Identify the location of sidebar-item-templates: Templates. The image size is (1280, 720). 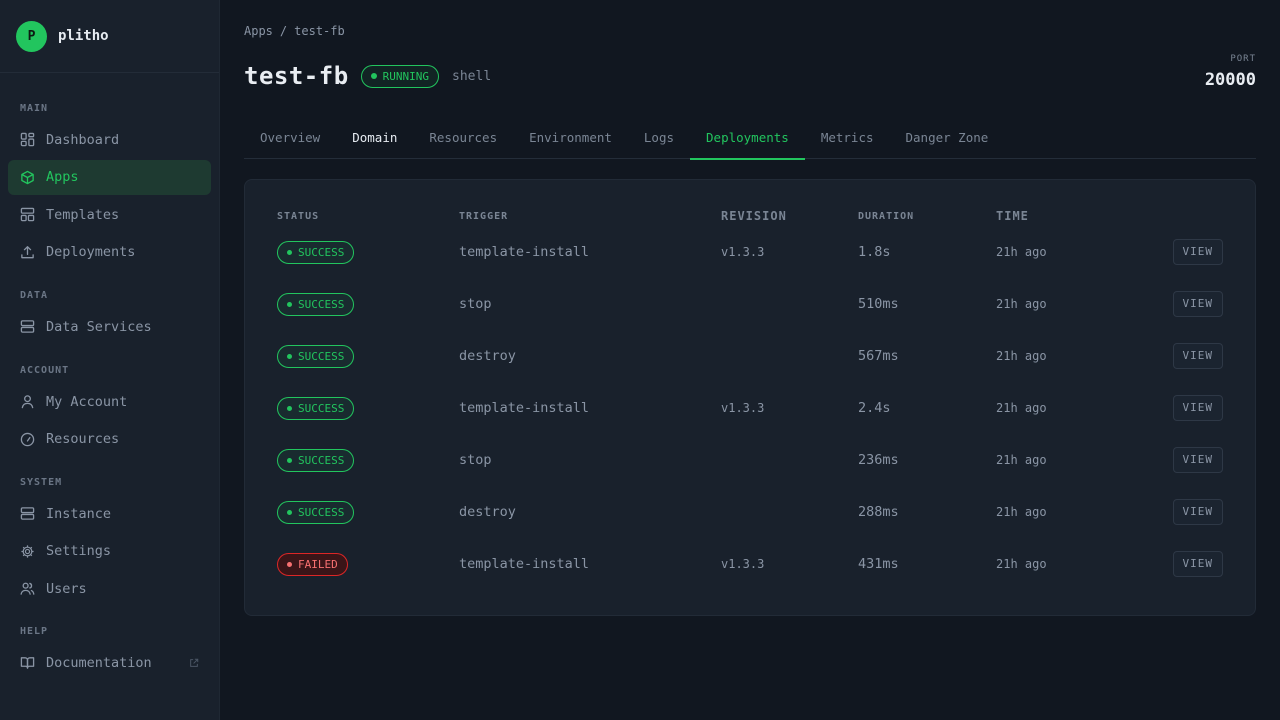
(109, 214).